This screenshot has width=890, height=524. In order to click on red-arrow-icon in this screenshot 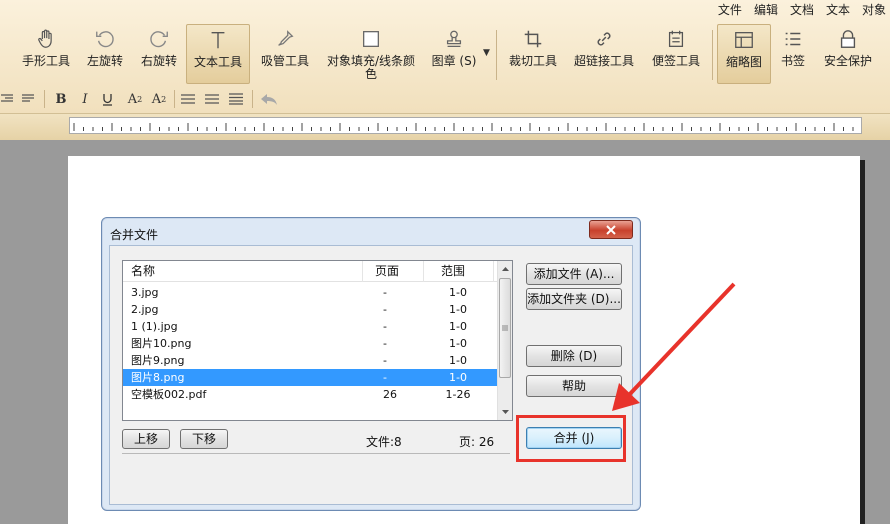, I will do `click(674, 346)`.